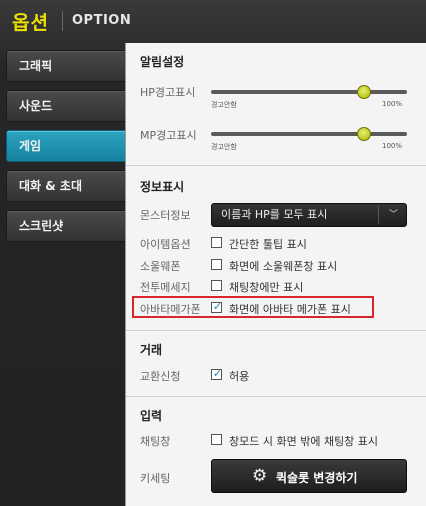  What do you see at coordinates (309, 134) in the screenshot?
I see `mp-warning-slider` at bounding box center [309, 134].